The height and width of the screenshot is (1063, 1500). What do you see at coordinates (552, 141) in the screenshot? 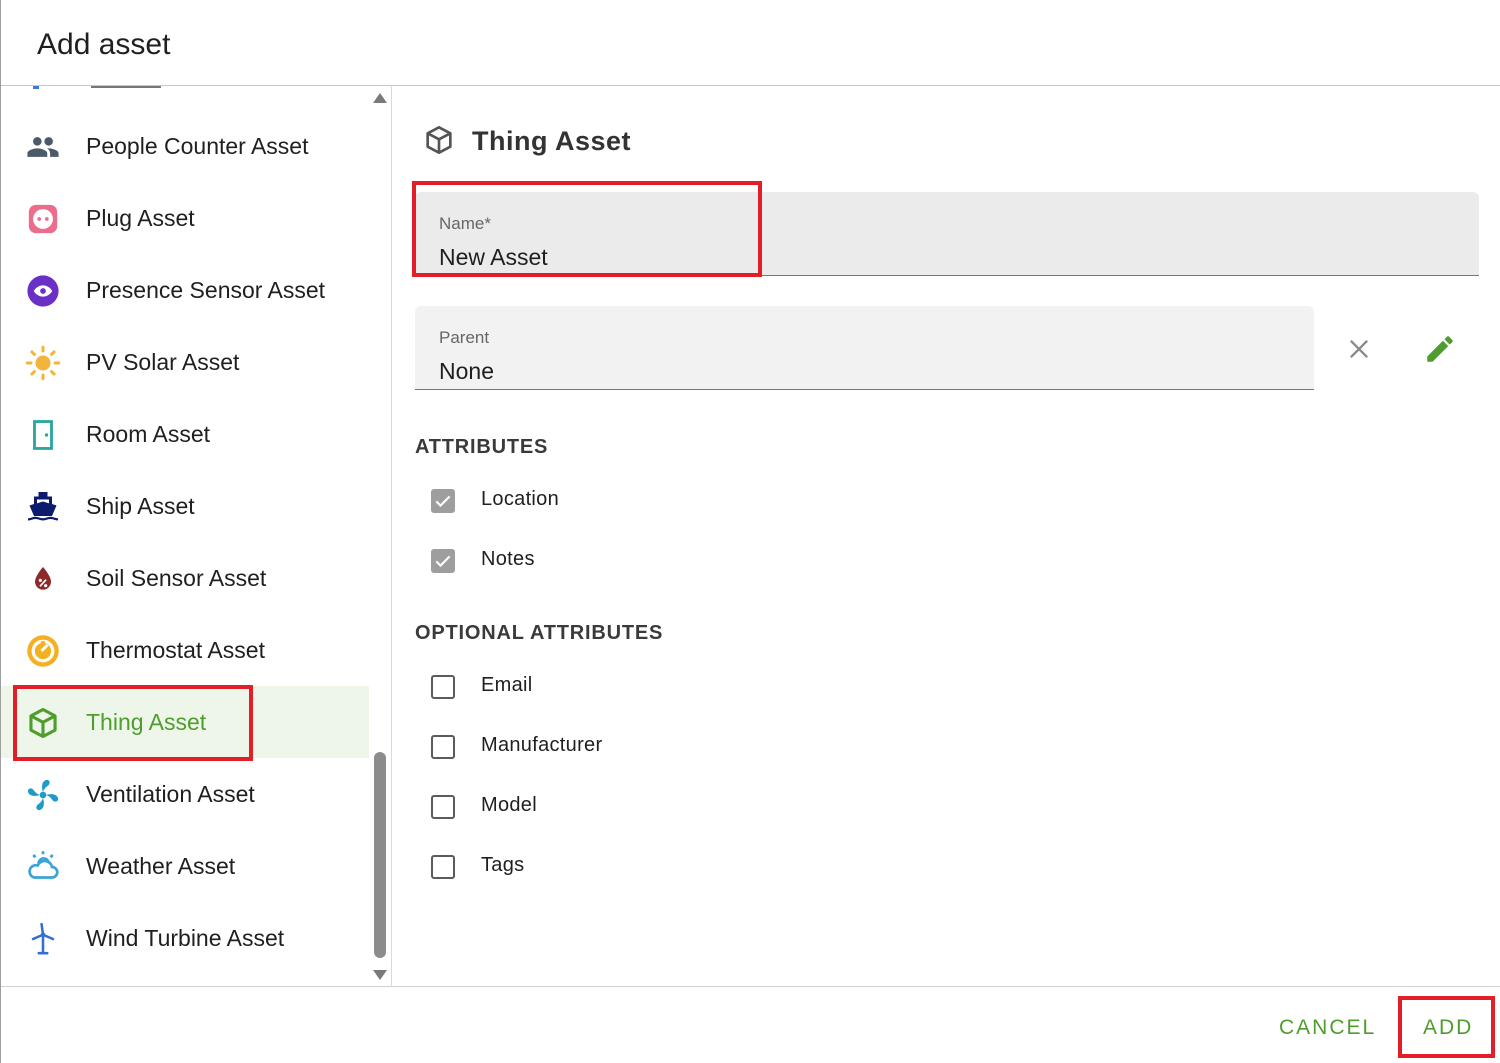
I see `asset-type-title: Thing Asset` at bounding box center [552, 141].